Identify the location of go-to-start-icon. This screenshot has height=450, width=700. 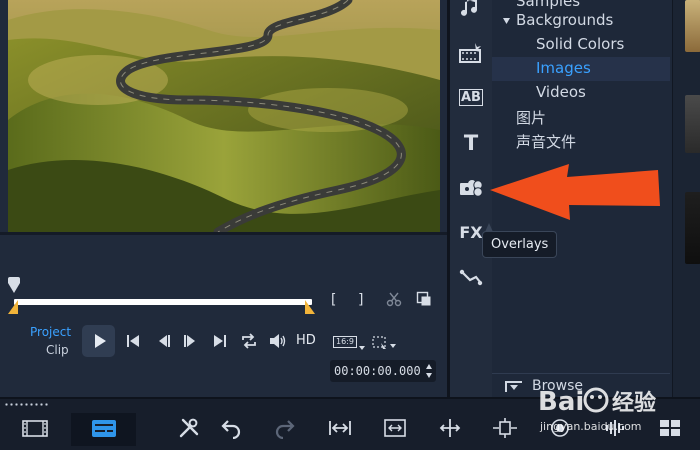
(133, 341).